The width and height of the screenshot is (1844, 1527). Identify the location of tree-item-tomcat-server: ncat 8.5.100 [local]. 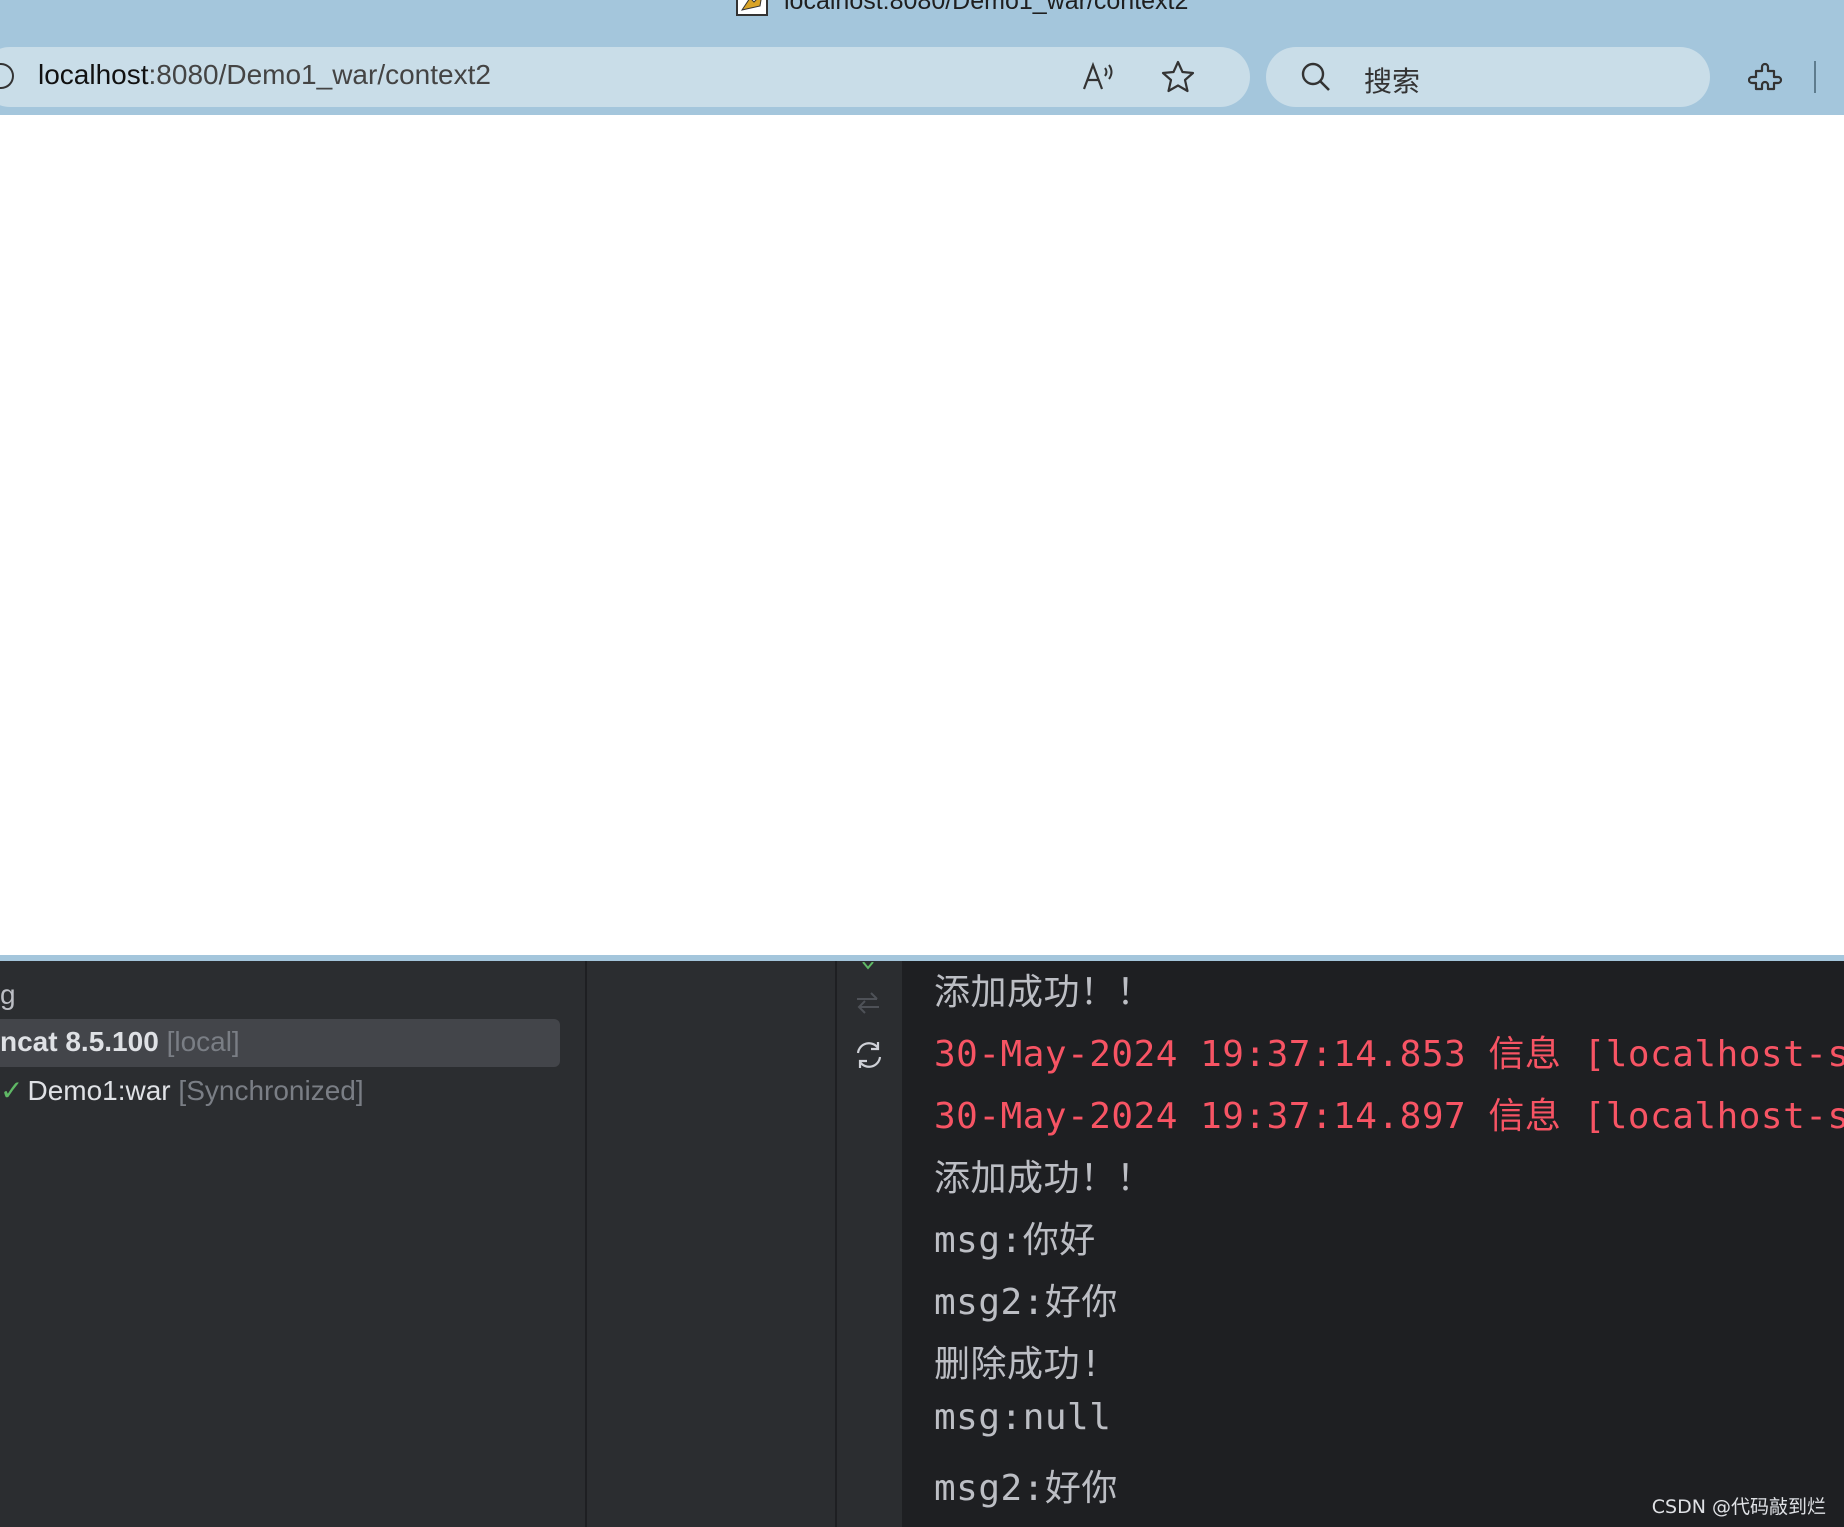
(120, 1042).